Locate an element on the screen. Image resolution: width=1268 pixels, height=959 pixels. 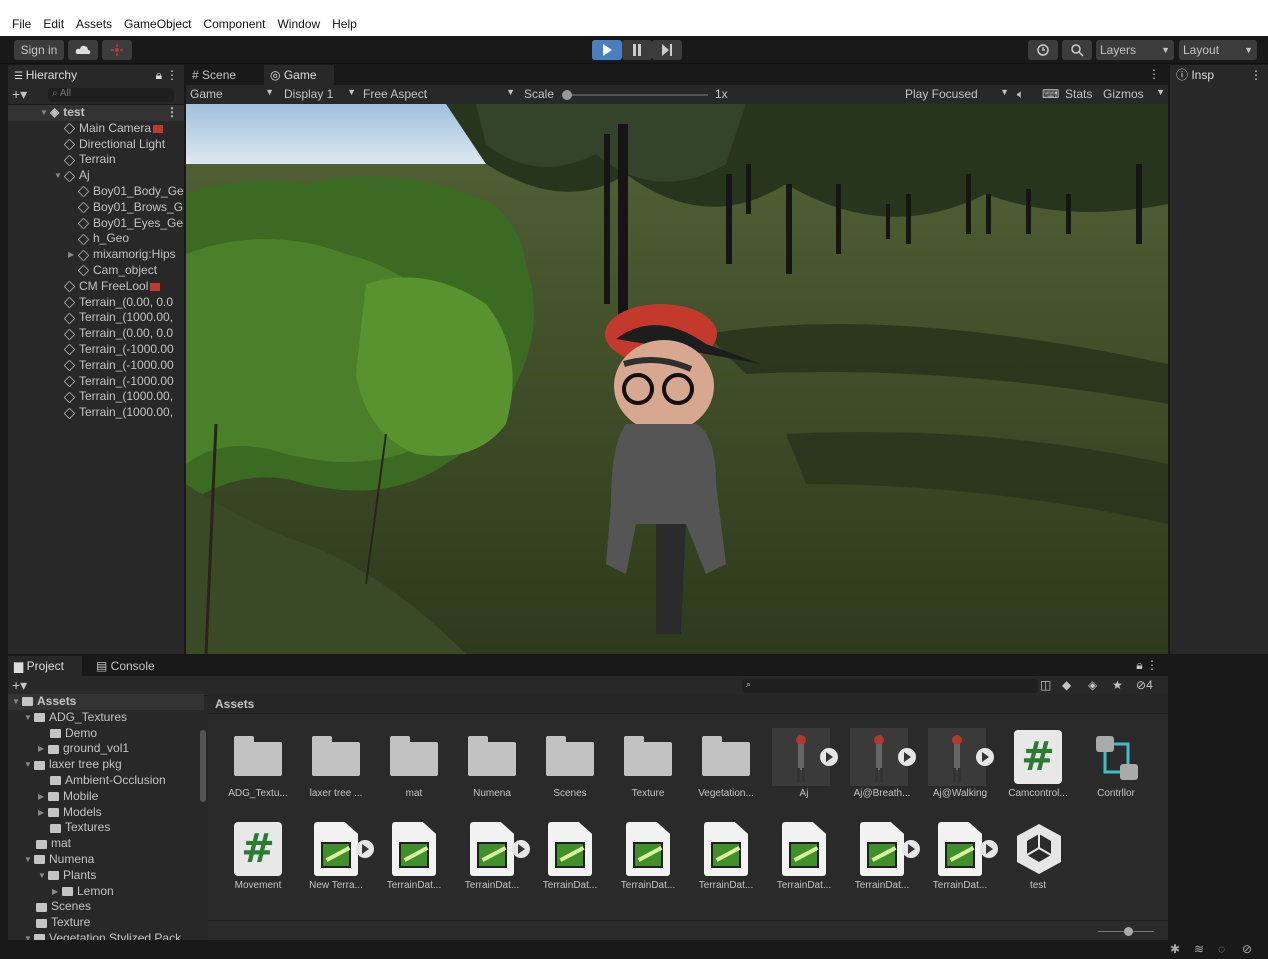
tab-hierarchy: ☰ Hierarchy 🔒︎ ⋮ is located at coordinates (96, 75).